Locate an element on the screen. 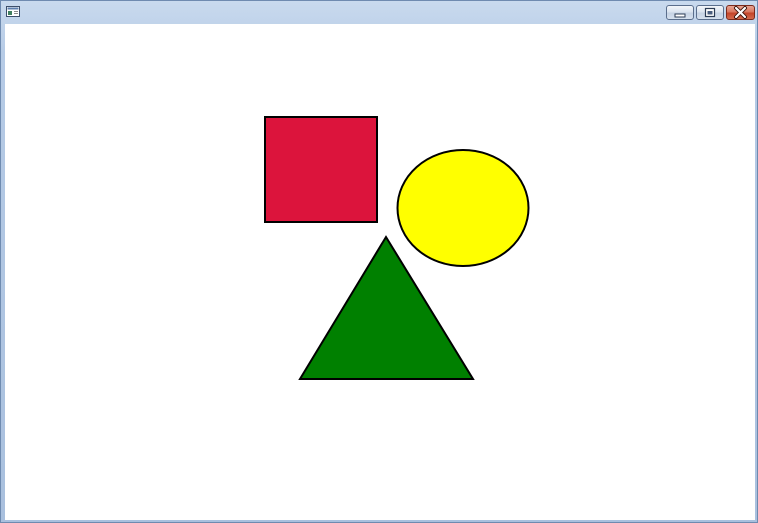 Image resolution: width=758 pixels, height=523 pixels. minimize-button is located at coordinates (680, 12).